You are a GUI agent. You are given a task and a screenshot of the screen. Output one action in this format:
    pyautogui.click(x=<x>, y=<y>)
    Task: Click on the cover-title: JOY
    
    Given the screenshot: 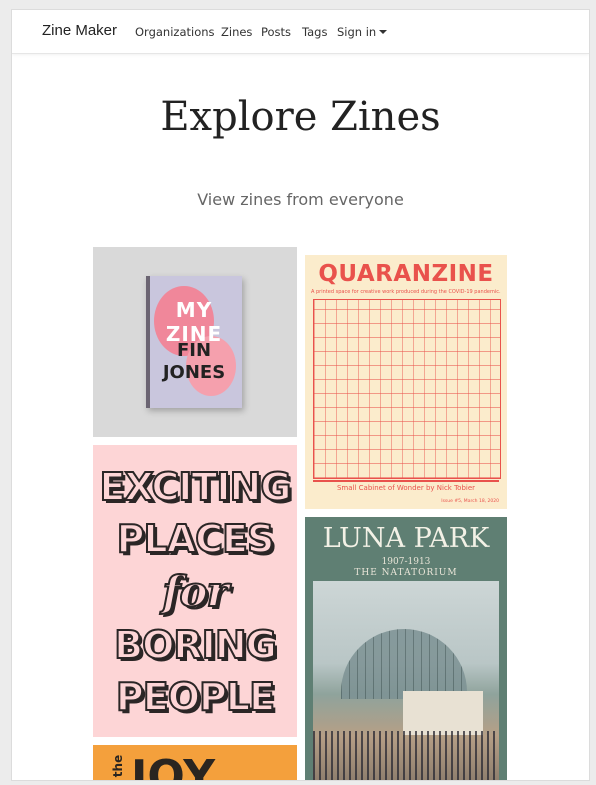 What is the action you would take?
    pyautogui.click(x=173, y=766)
    